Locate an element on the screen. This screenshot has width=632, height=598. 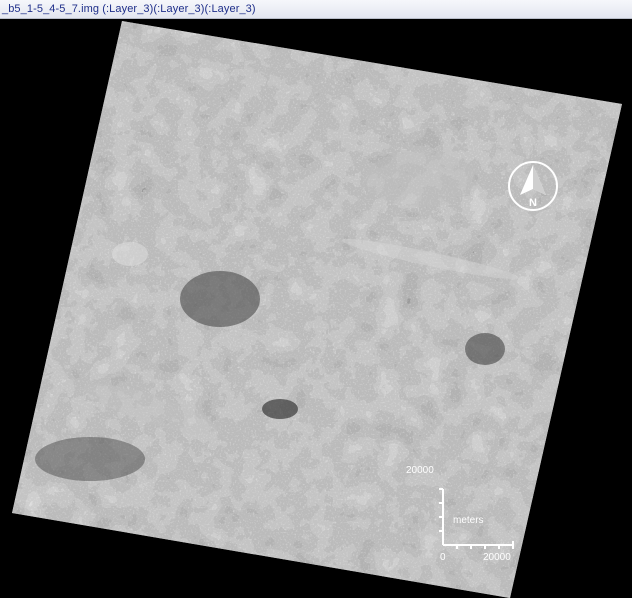
scale-bar: 20000 meters 0 20000 is located at coordinates (465, 515).